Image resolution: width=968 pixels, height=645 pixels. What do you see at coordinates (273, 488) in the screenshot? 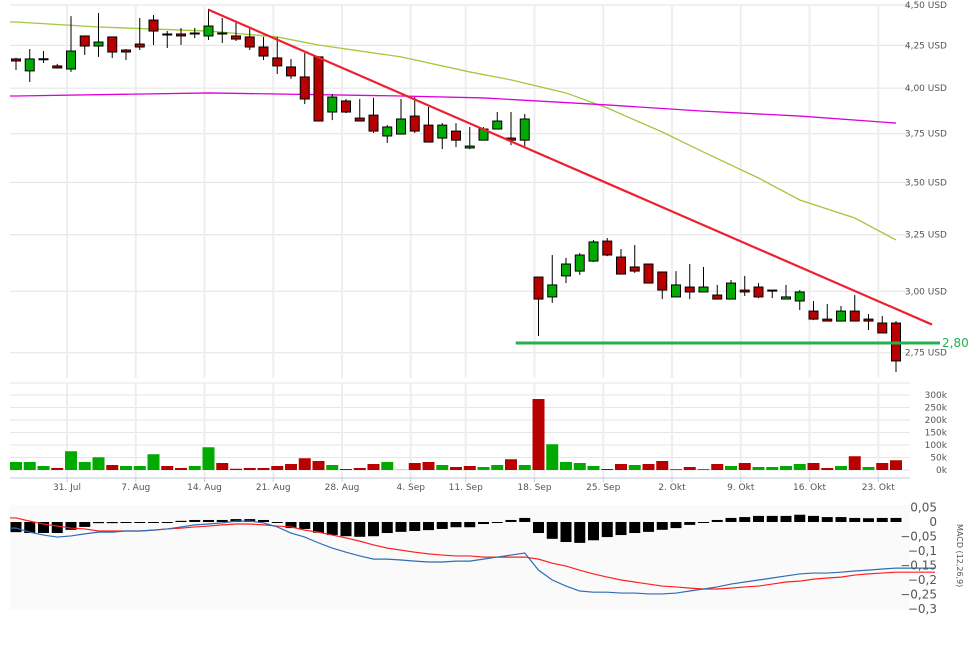
I see `x-tick-label: 21. Aug` at bounding box center [273, 488].